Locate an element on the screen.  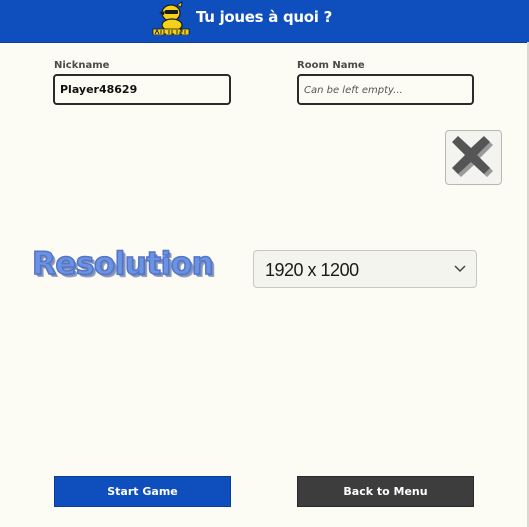
x-icon is located at coordinates (472, 156).